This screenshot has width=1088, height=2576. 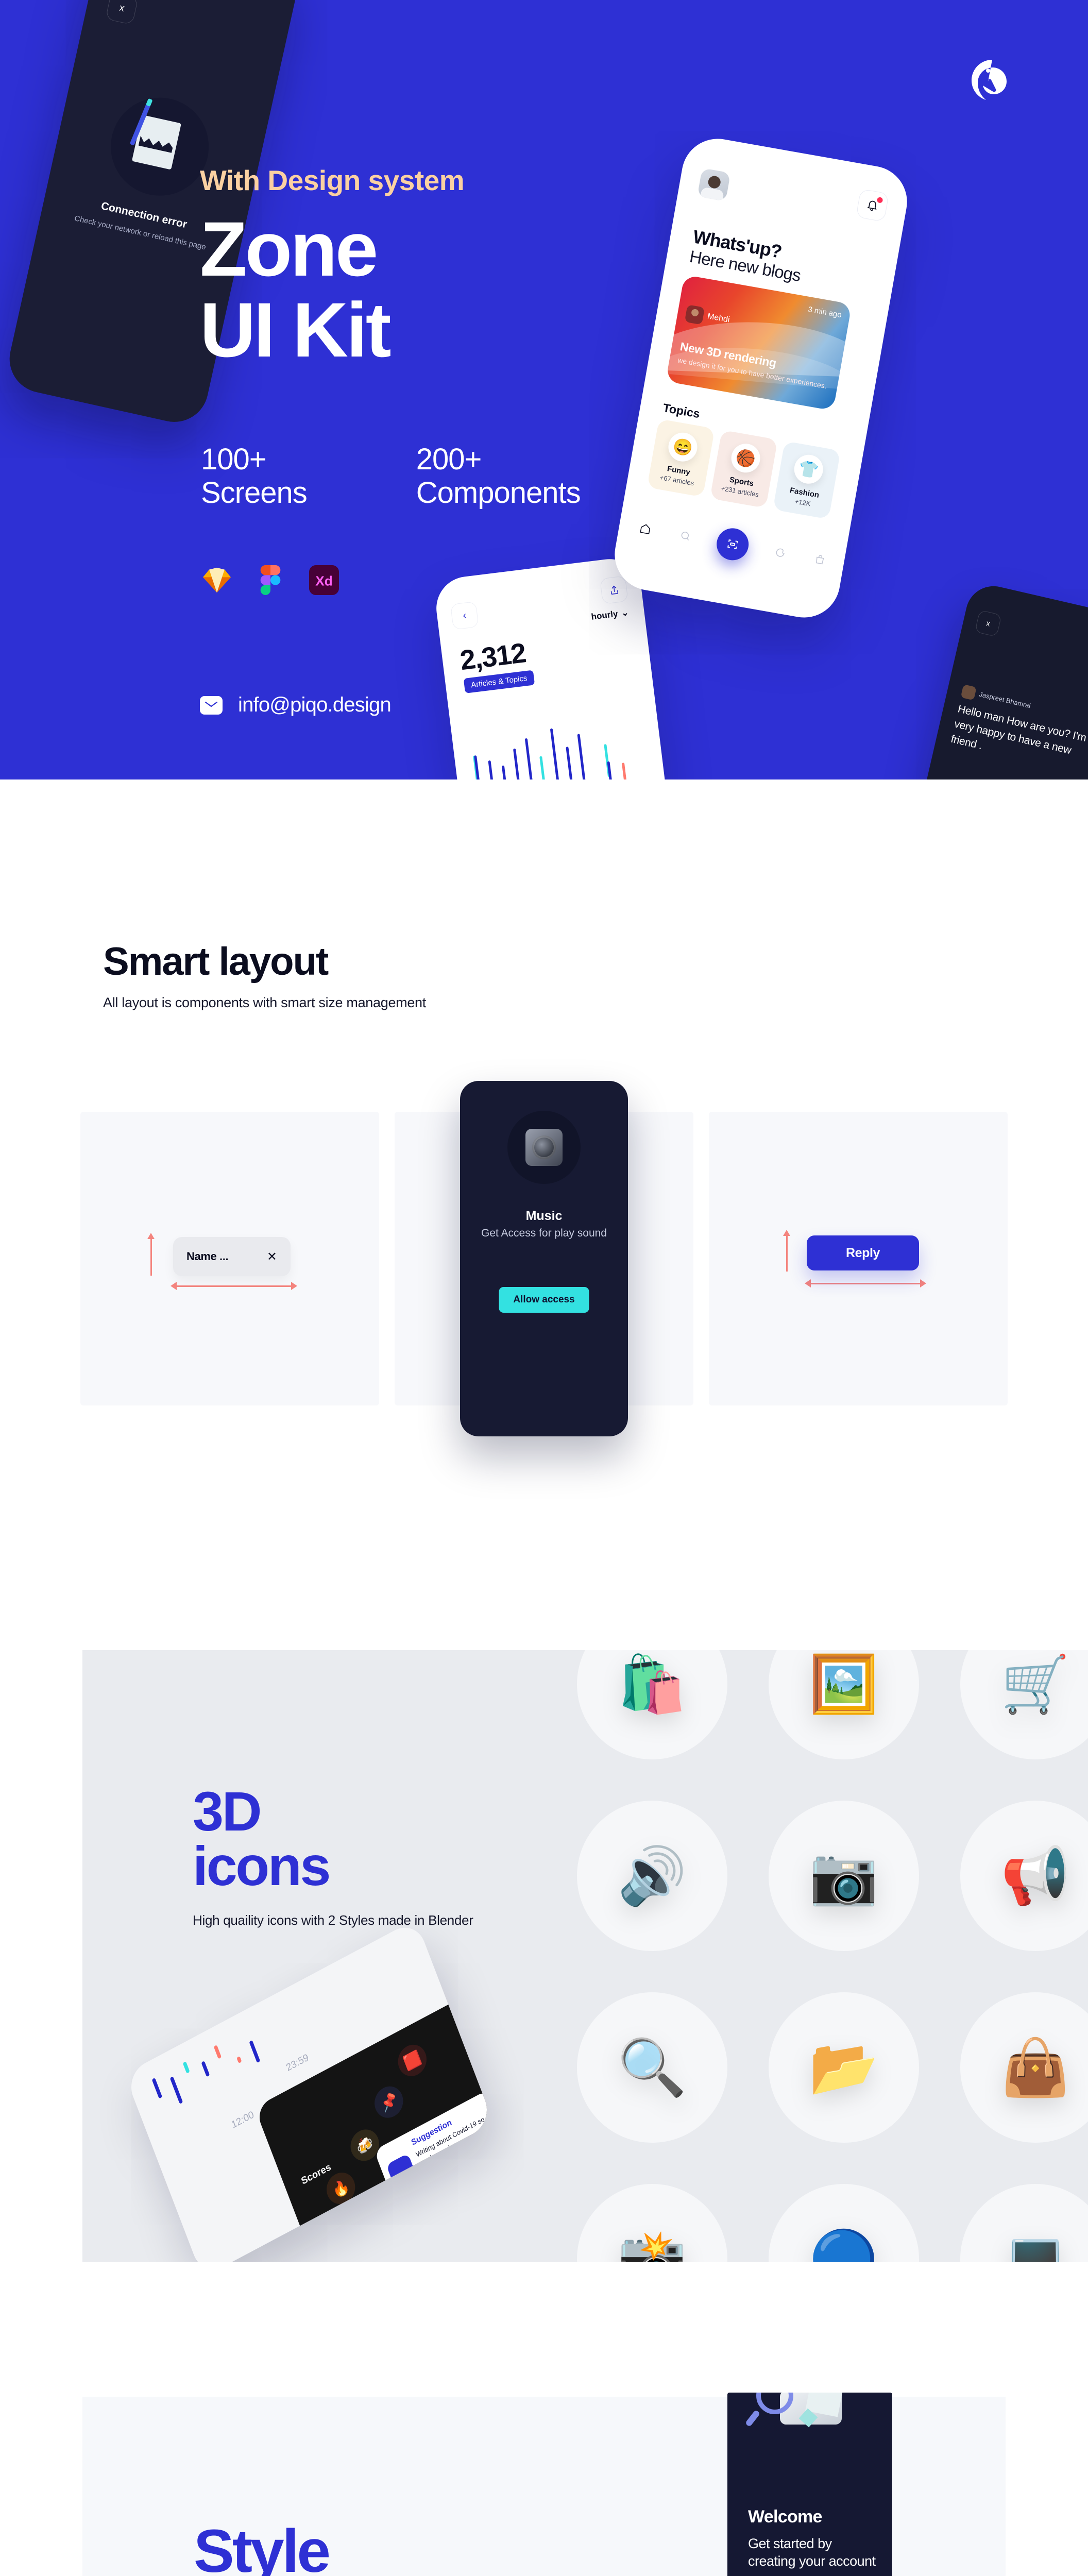 I want to click on chevron-down-icon: ⌄, so click(x=625, y=612).